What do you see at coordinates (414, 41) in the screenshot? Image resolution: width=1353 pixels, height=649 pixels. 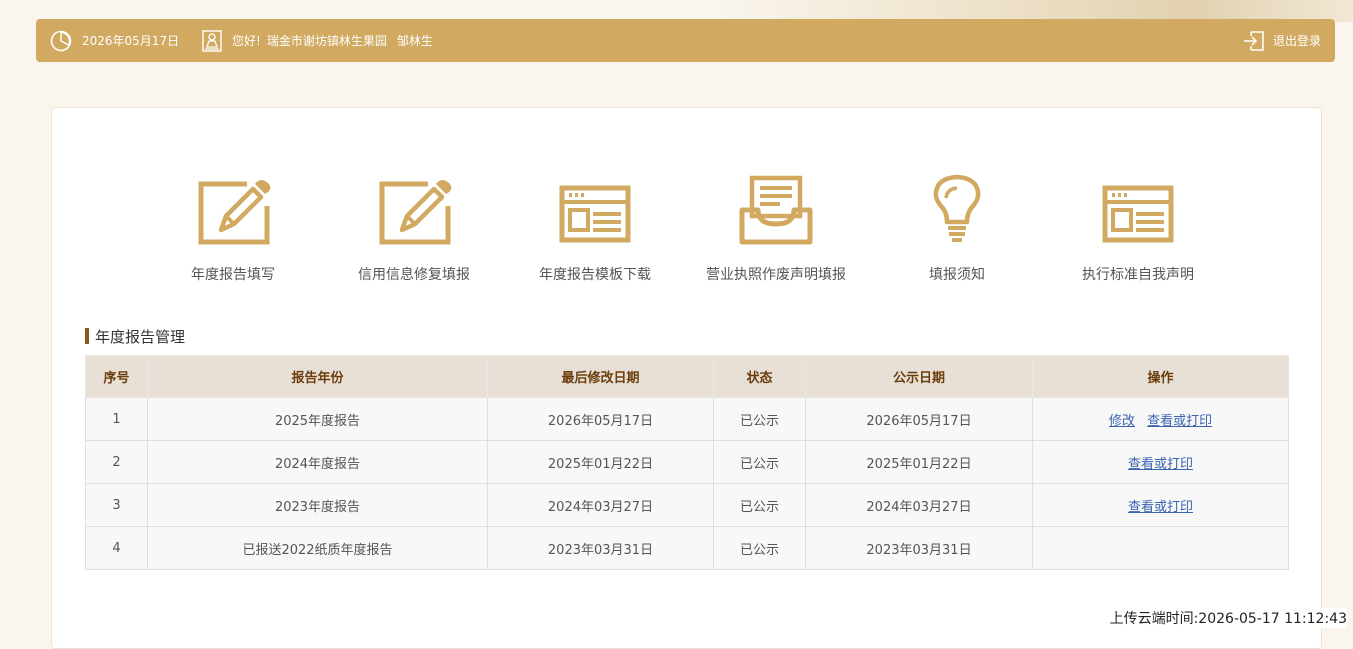 I see `user-name: 邹林生` at bounding box center [414, 41].